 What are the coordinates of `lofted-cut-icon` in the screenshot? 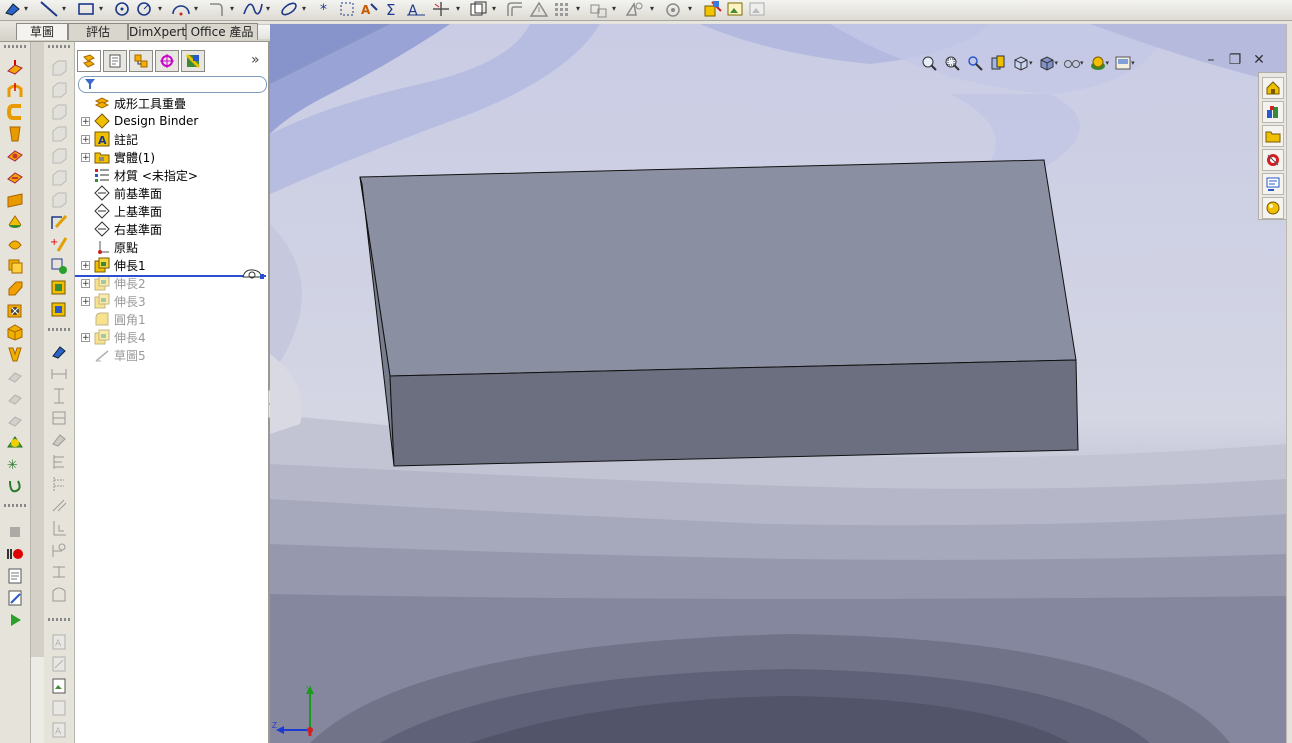 It's located at (15, 222).